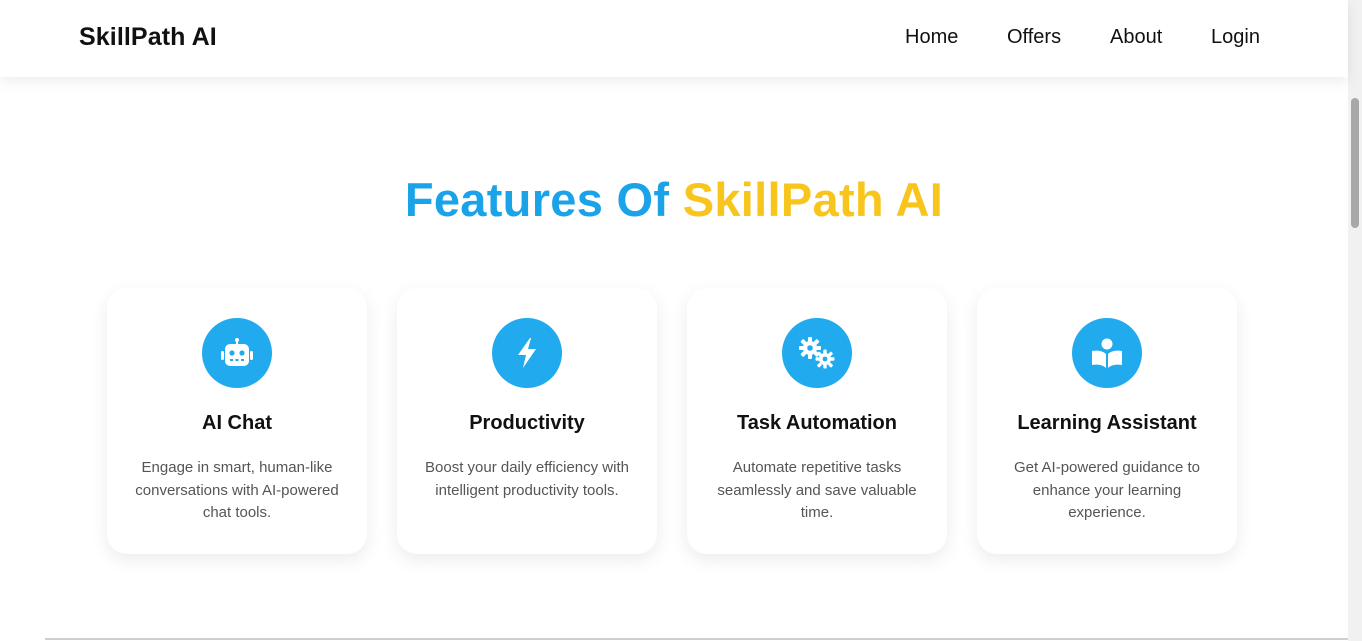 The width and height of the screenshot is (1362, 641). What do you see at coordinates (1355, 320) in the screenshot?
I see `vertical-scrollbar` at bounding box center [1355, 320].